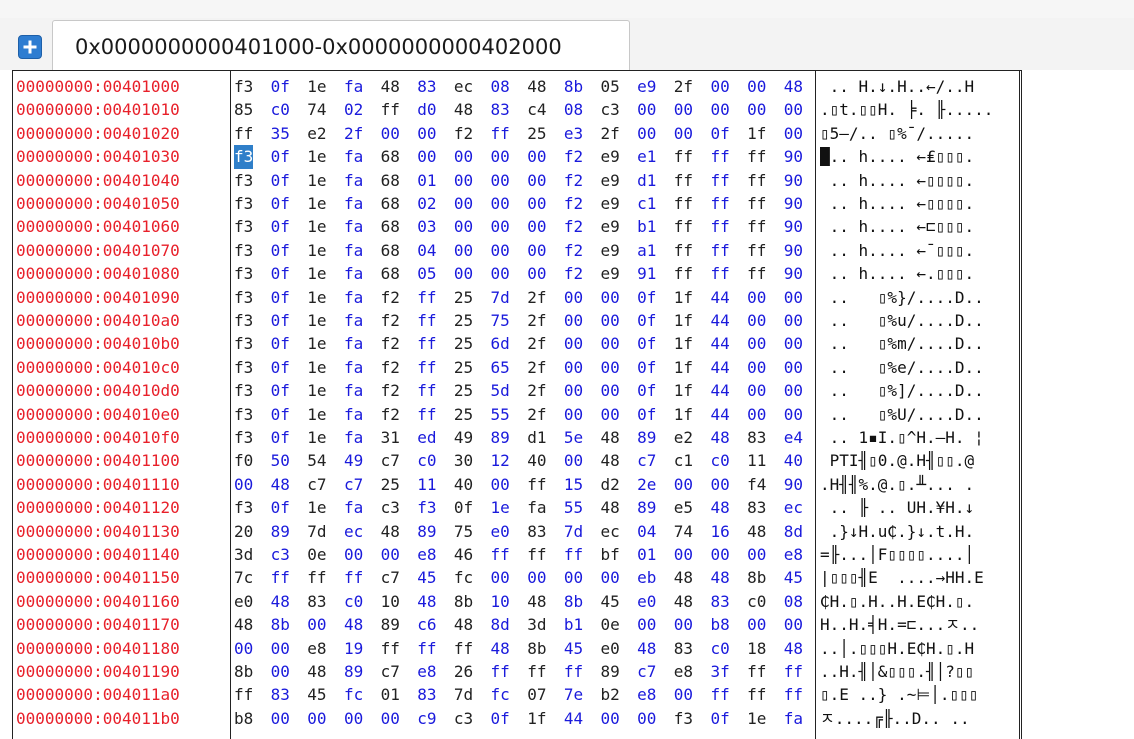 The height and width of the screenshot is (739, 1134). I want to click on hex-byte: fc, so click(353, 694).